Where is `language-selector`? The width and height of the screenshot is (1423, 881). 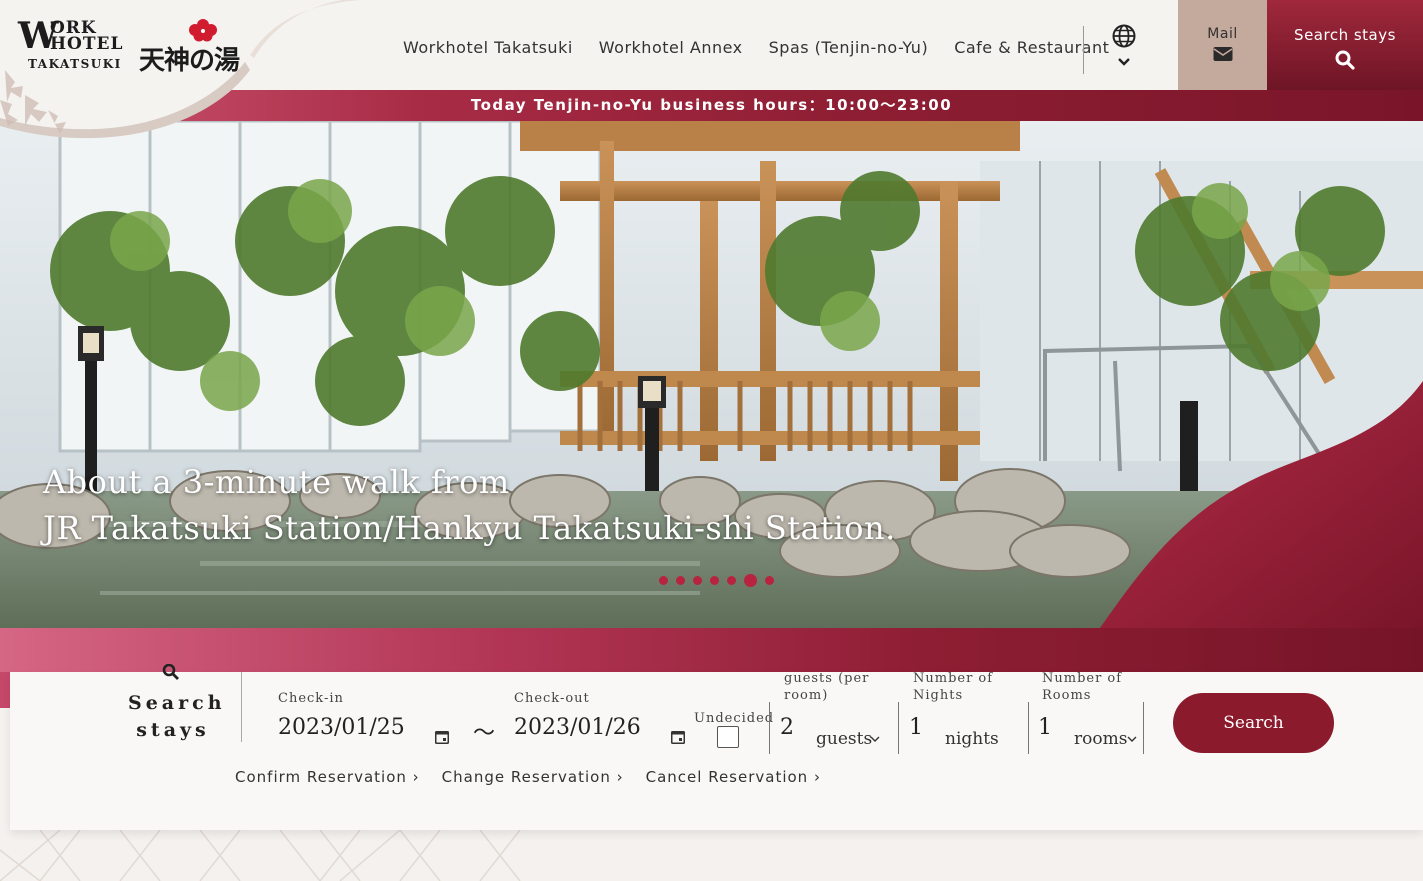
language-selector is located at coordinates (1124, 47).